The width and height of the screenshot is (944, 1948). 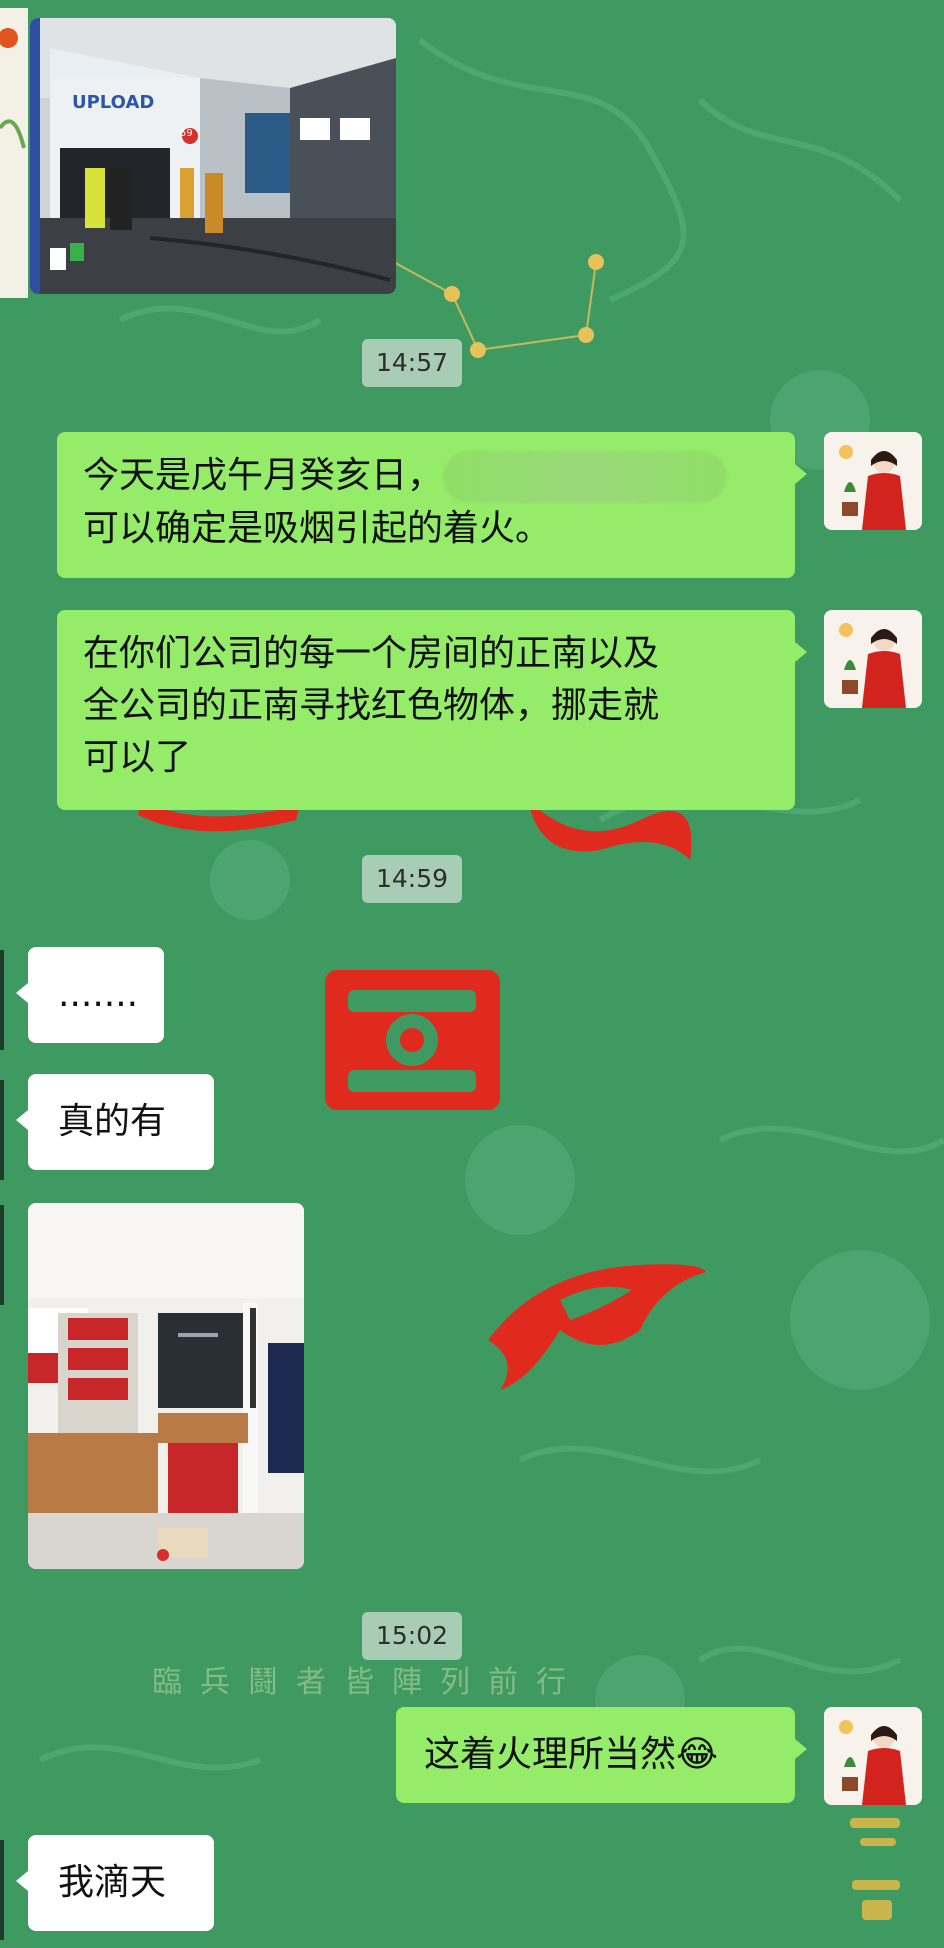 I want to click on sent-message-bubble: 在你们公司的每一个房间的正南以及 全公司的正南寻找红色物体，挪走就 可以了, so click(x=432, y=710).